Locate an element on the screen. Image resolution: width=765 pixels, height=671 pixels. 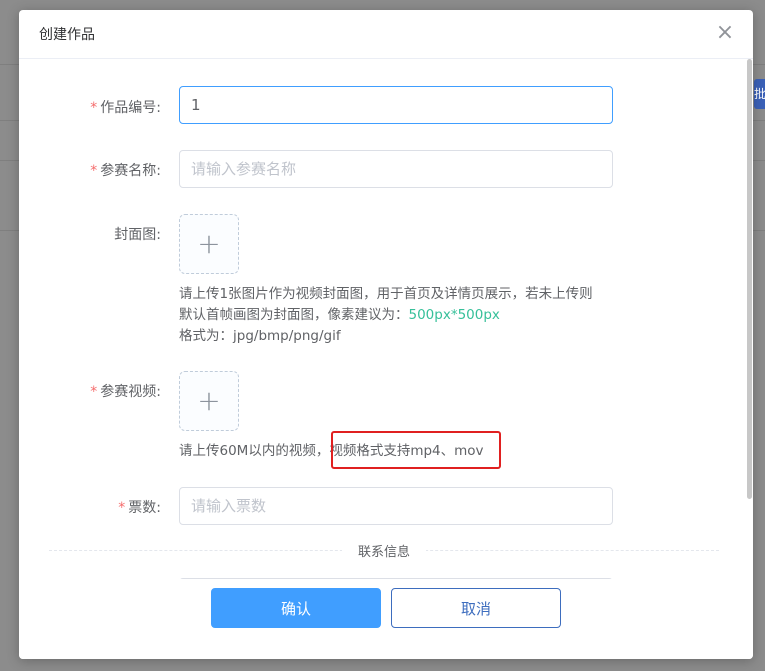
cover-hint-line1: 请上传1张图片作为视频封面图，用于首页及详情页展示，若未上传则 is located at coordinates (386, 294).